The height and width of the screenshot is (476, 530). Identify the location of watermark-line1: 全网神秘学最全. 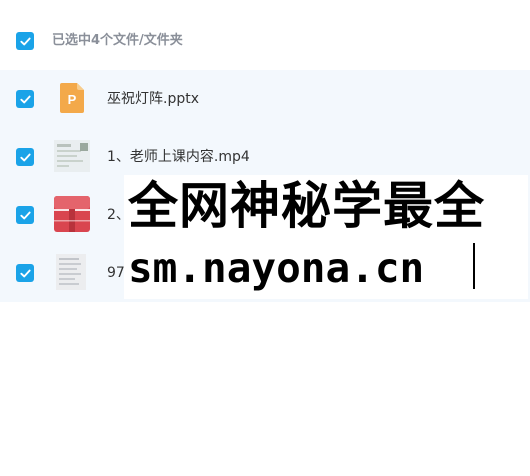
(306, 206).